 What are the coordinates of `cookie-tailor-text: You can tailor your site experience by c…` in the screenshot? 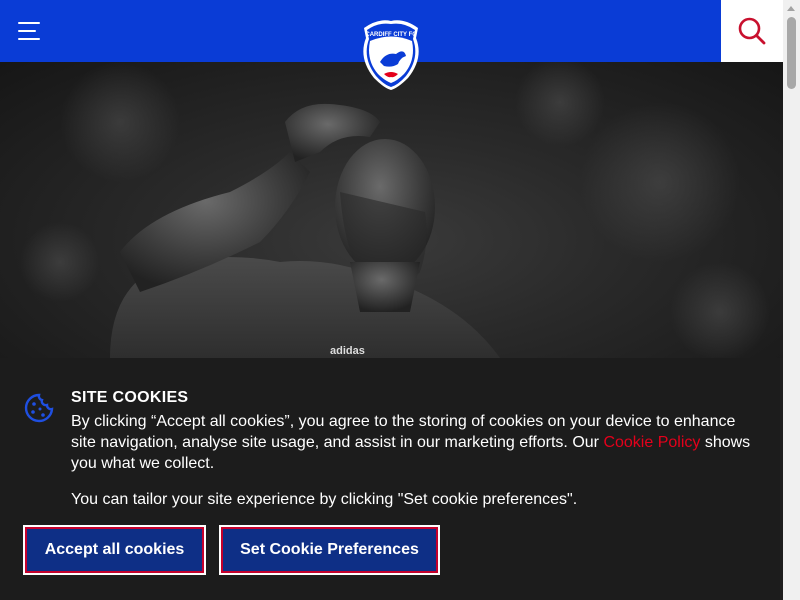 It's located at (324, 499).